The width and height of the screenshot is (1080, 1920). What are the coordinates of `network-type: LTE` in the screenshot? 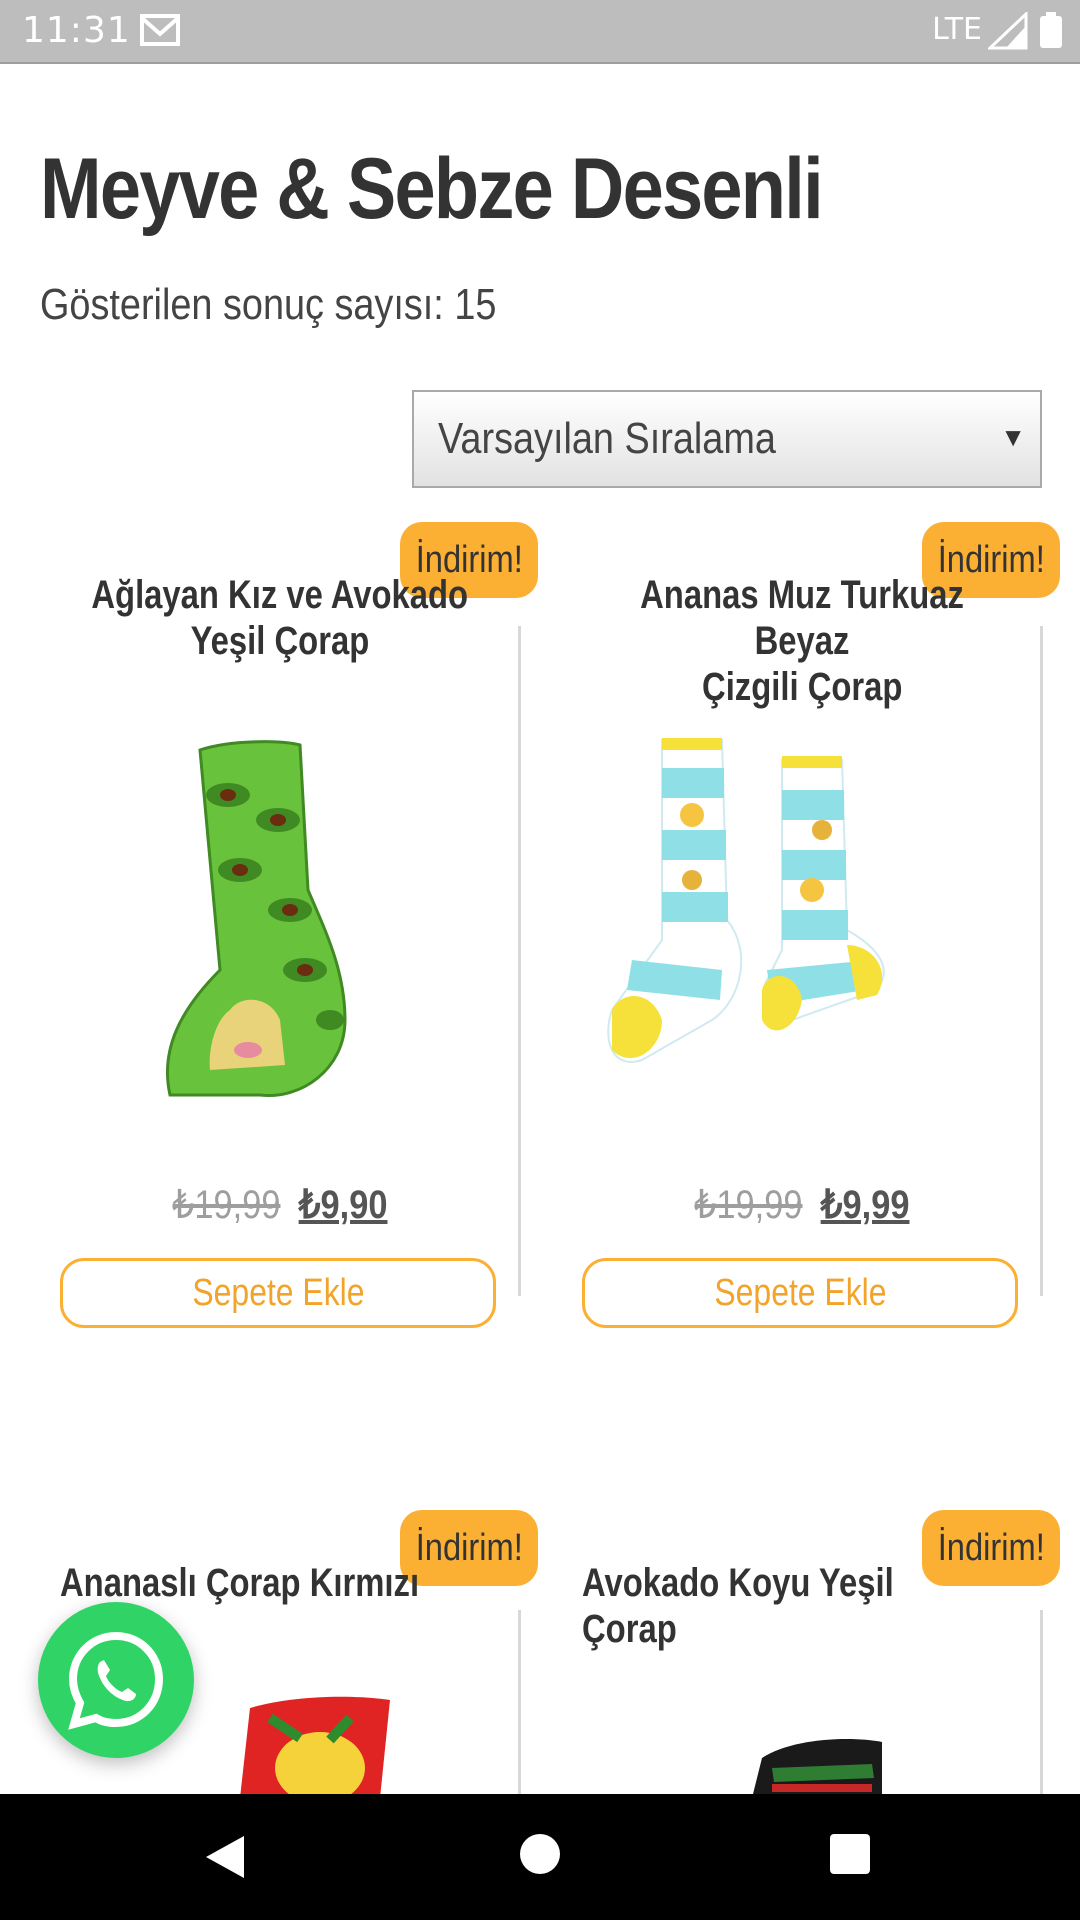 It's located at (957, 29).